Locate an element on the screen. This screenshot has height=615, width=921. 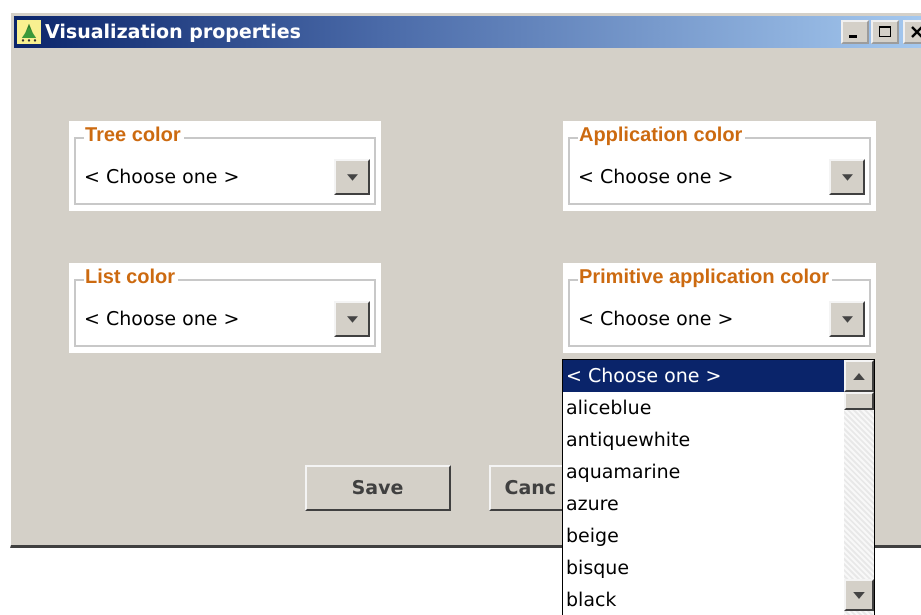
scroll-up-button is located at coordinates (859, 376).